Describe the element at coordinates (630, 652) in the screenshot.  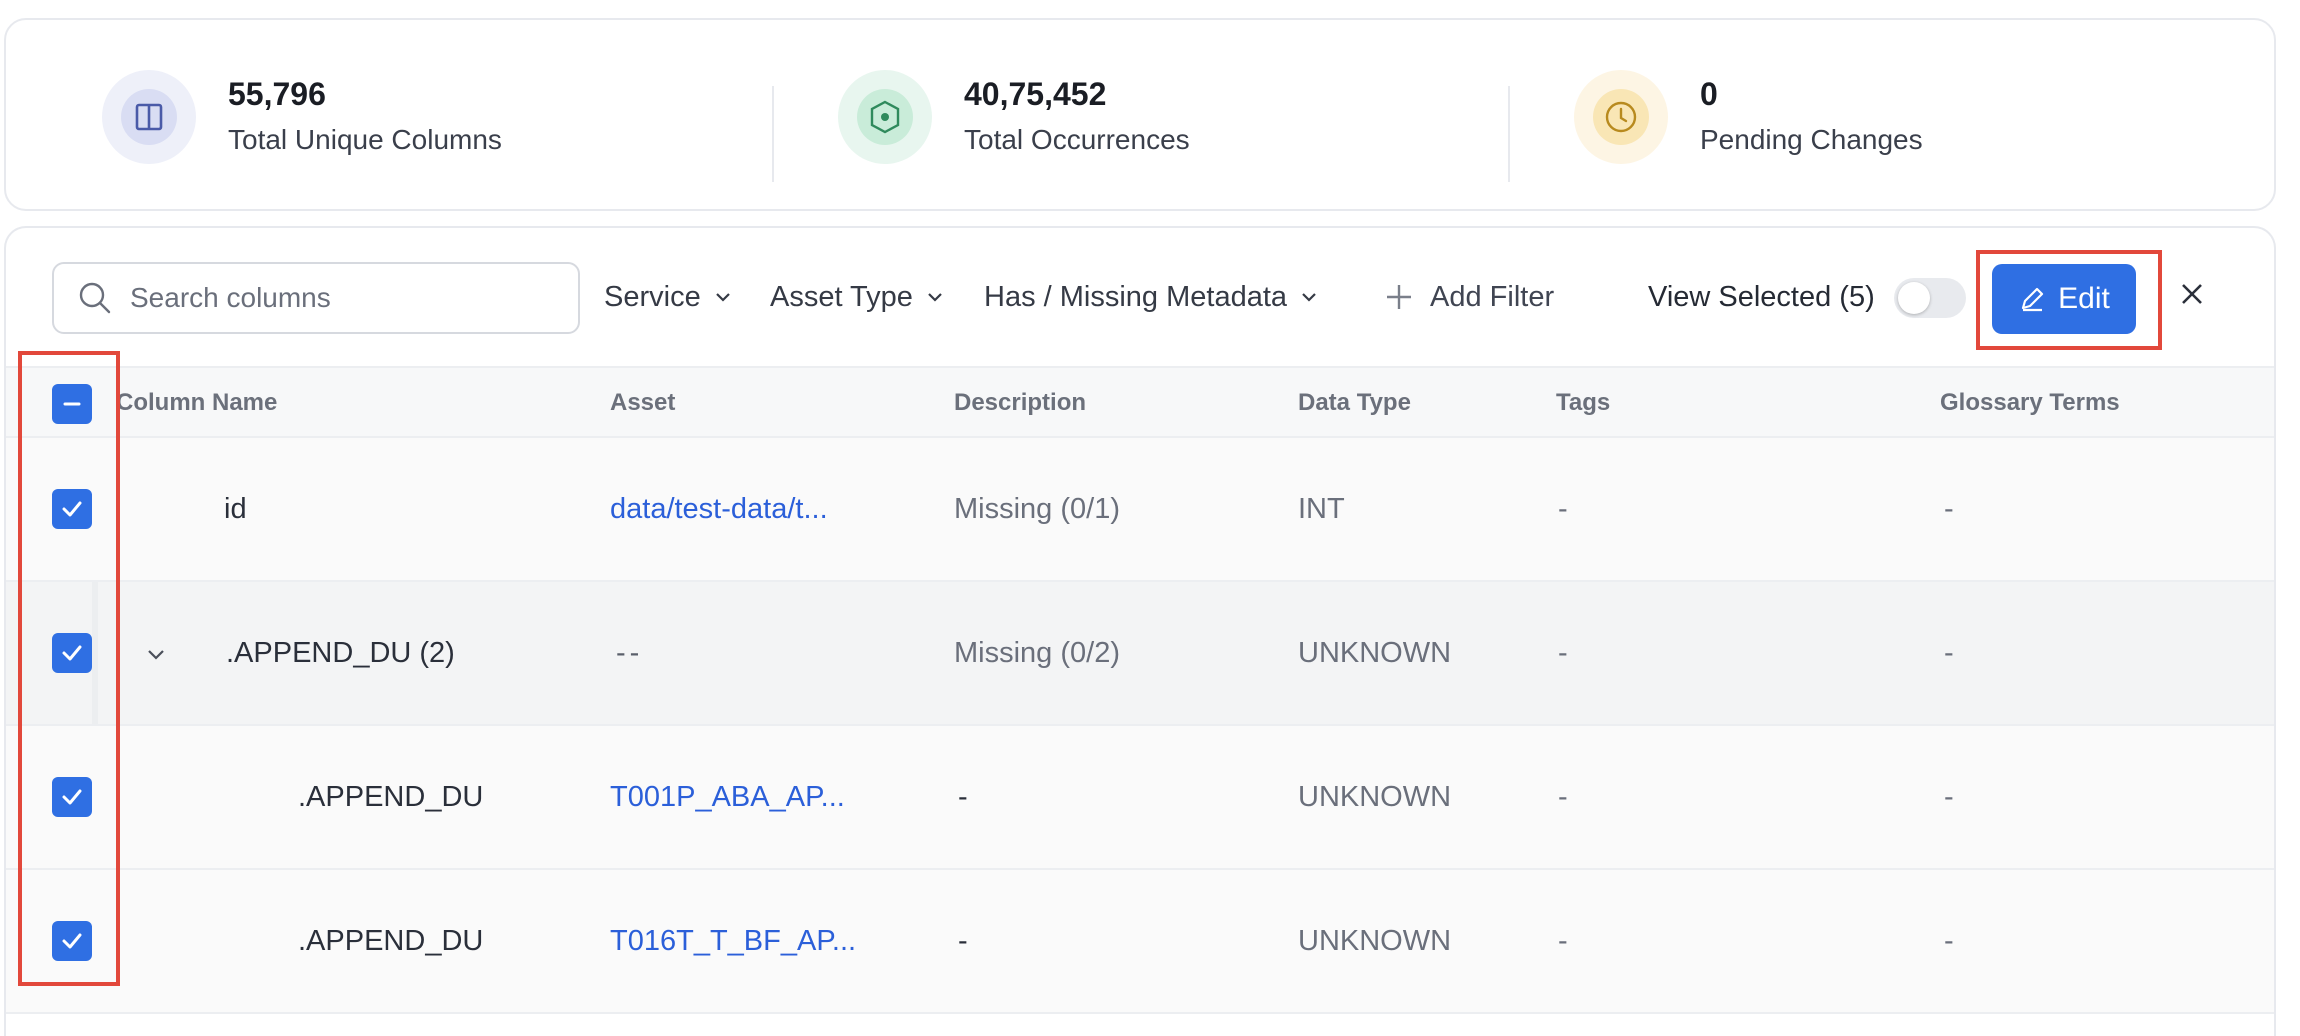
I see `cell-asset: --` at that location.